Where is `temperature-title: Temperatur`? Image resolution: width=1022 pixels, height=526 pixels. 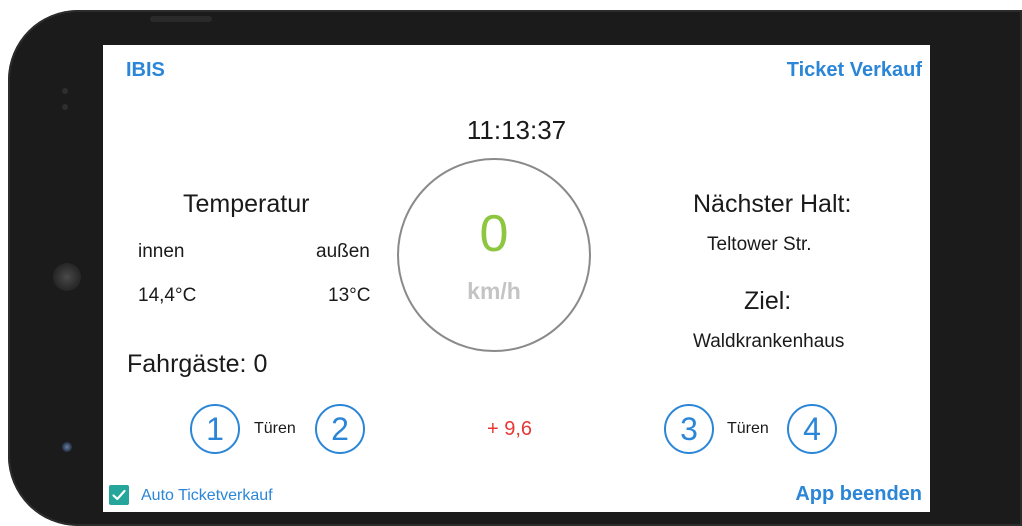
temperature-title: Temperatur is located at coordinates (246, 204).